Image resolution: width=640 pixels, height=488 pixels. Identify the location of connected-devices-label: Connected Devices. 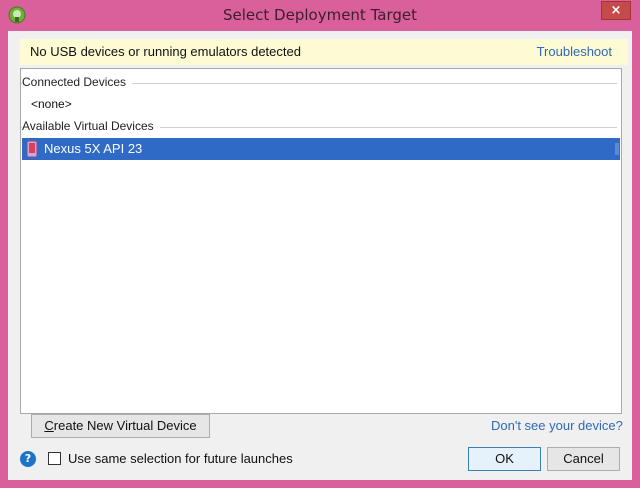
(77, 82).